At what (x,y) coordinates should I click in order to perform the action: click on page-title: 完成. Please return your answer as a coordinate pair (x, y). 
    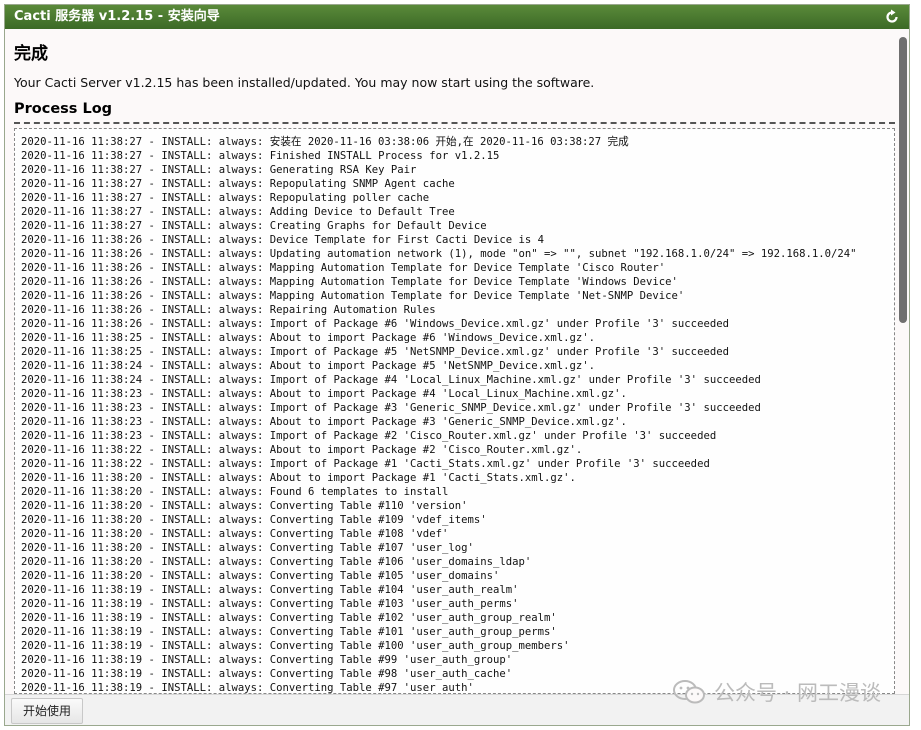
    Looking at the image, I should click on (31, 54).